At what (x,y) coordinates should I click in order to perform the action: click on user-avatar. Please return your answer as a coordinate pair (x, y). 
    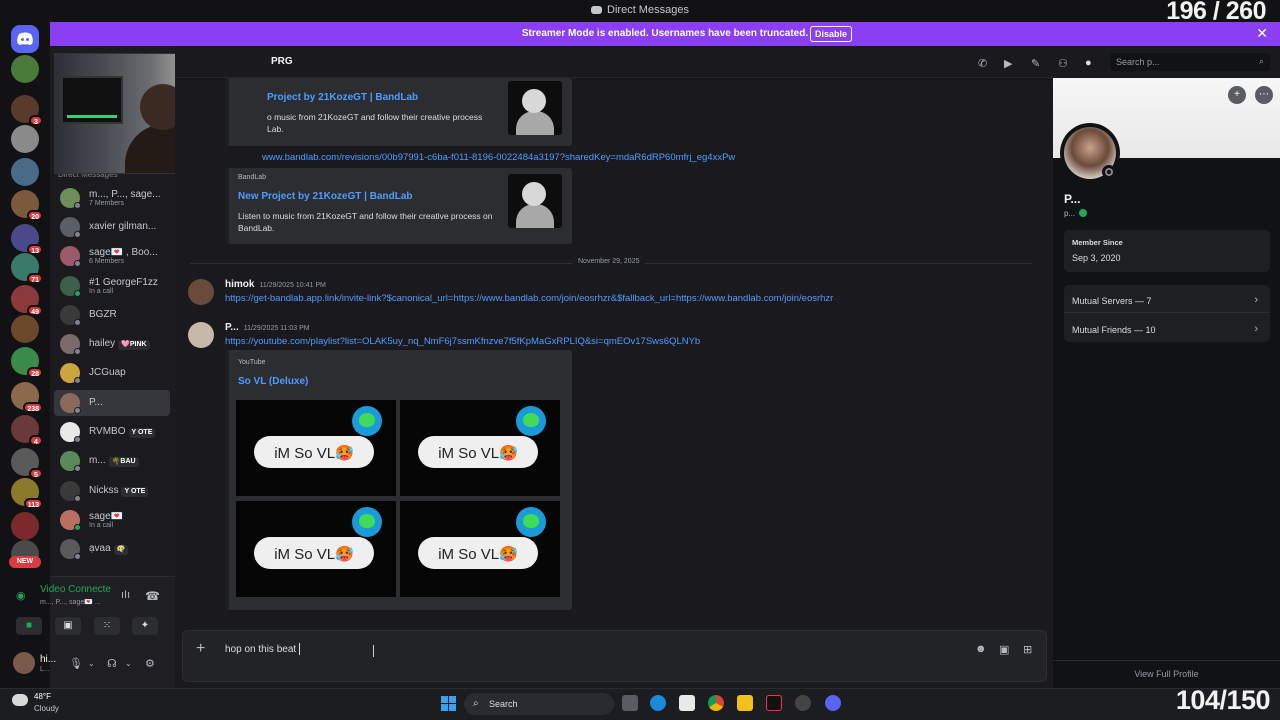
    Looking at the image, I should click on (24, 663).